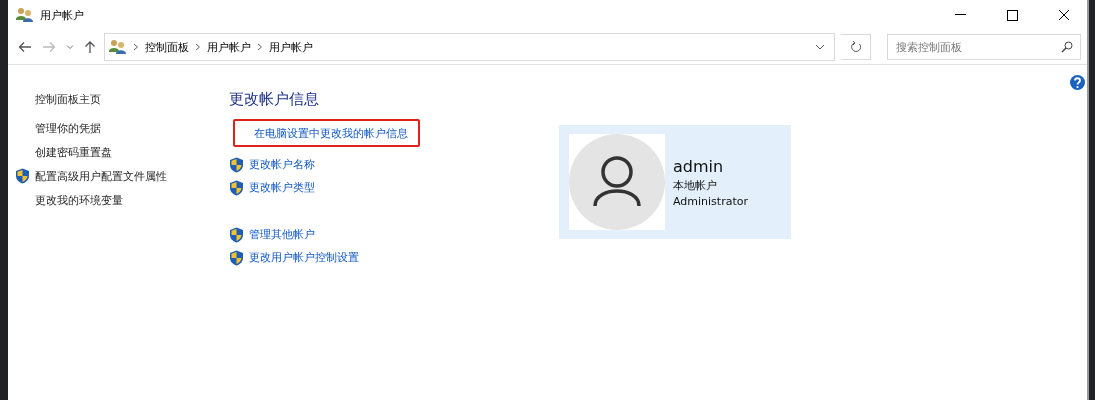  I want to click on search-icon, so click(1067, 47).